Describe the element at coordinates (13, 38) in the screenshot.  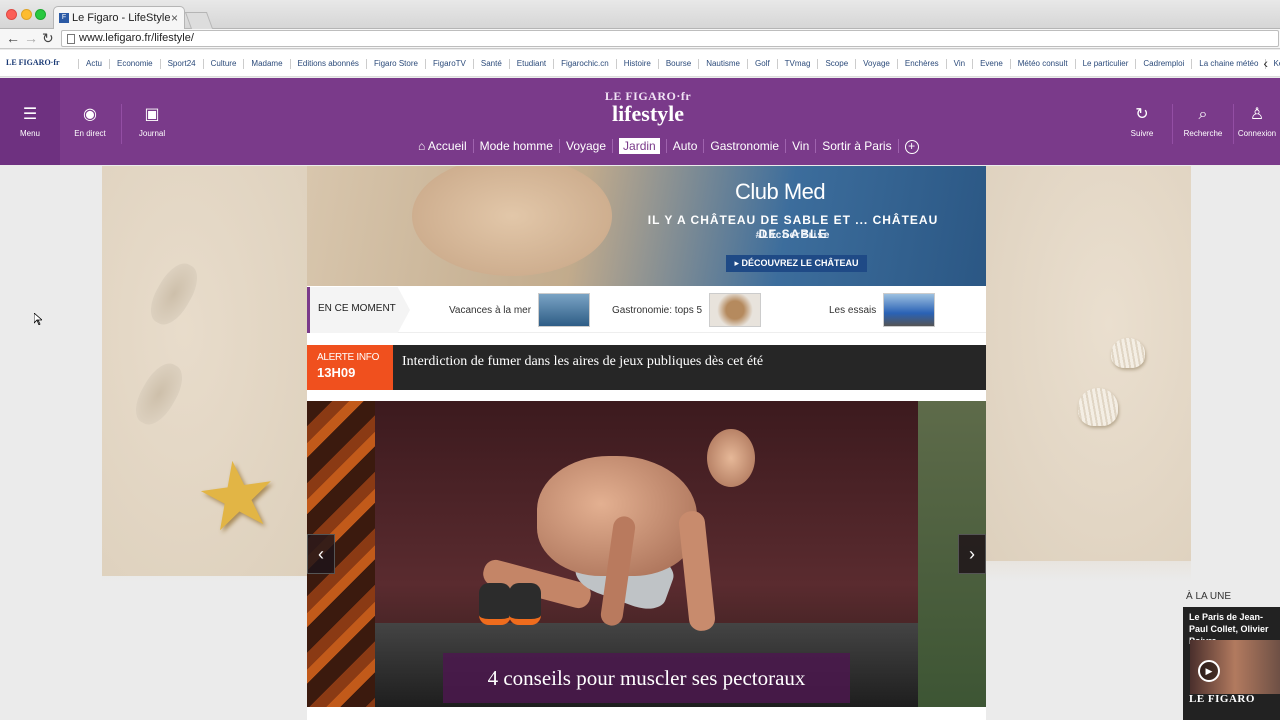
I see `back-arrow-icon: ←` at that location.